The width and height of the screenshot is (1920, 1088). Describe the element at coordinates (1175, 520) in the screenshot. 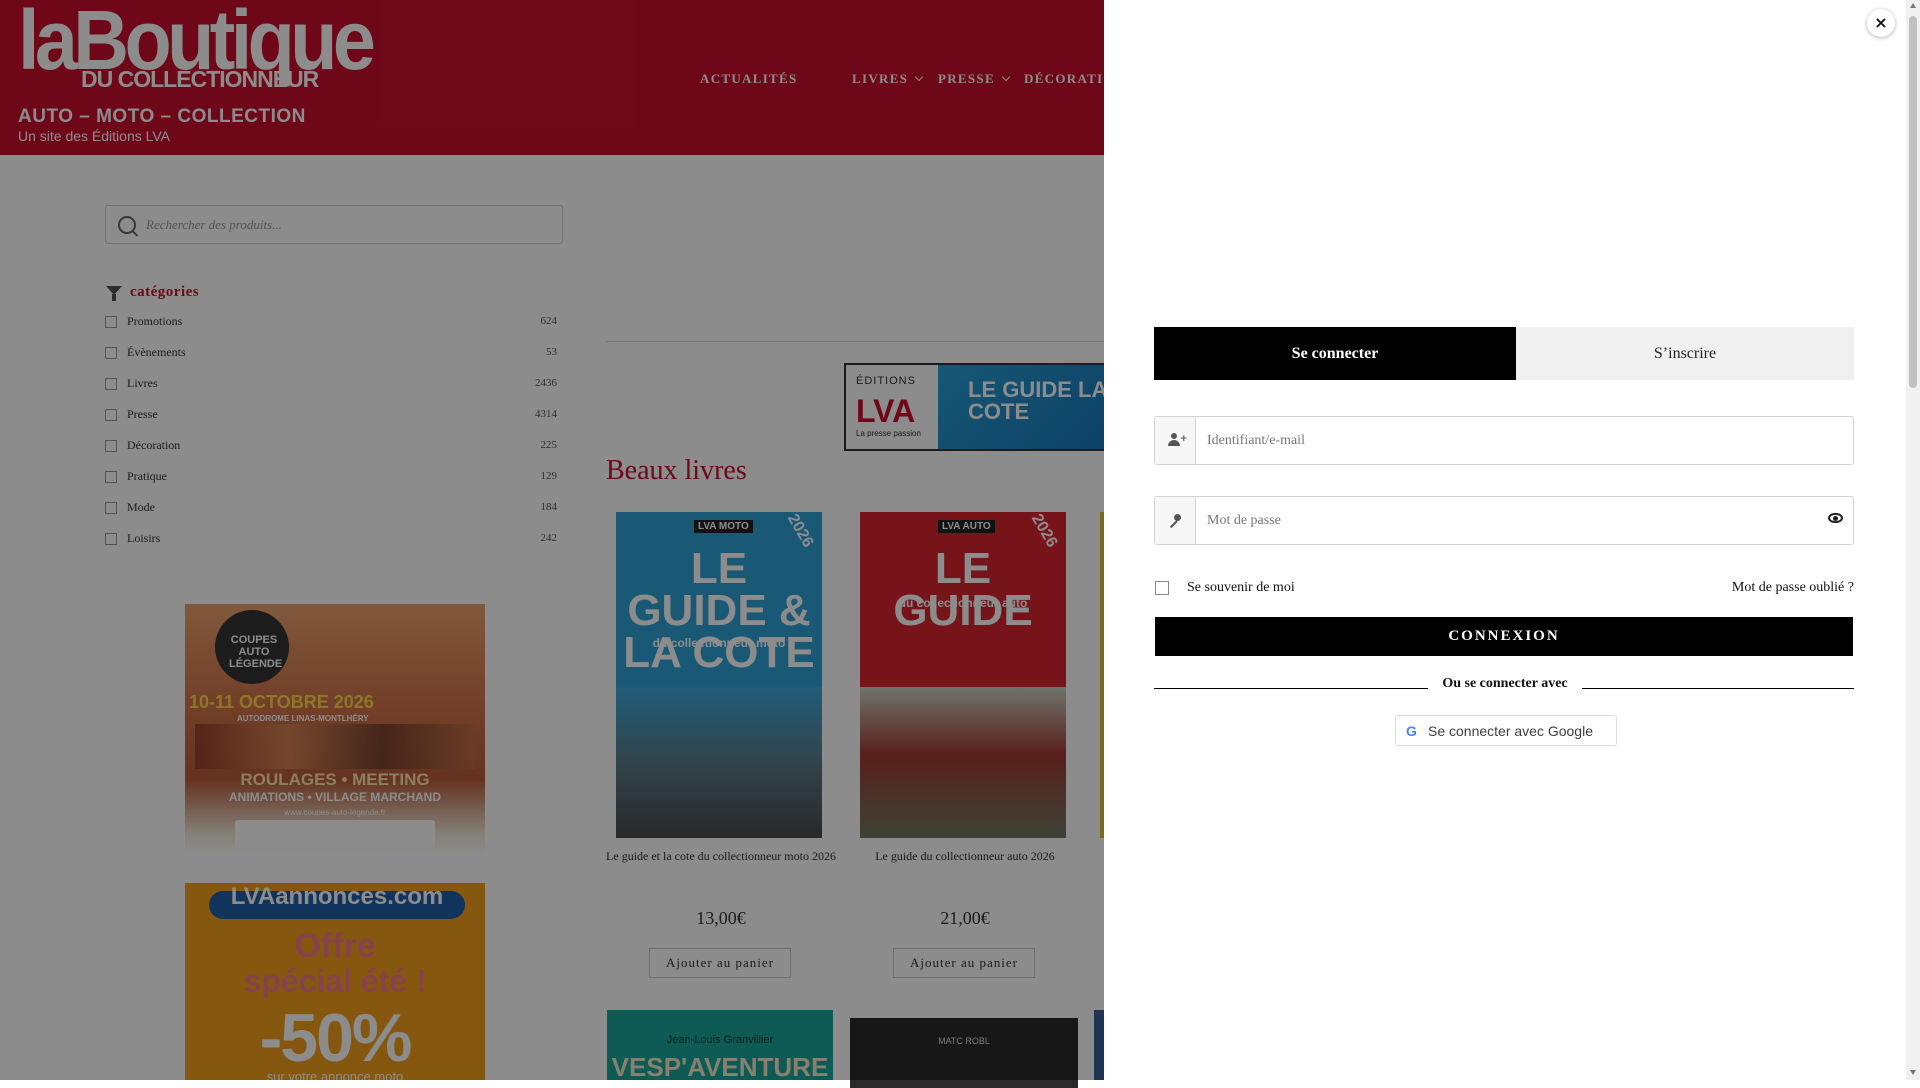

I see `password-icon-box` at that location.